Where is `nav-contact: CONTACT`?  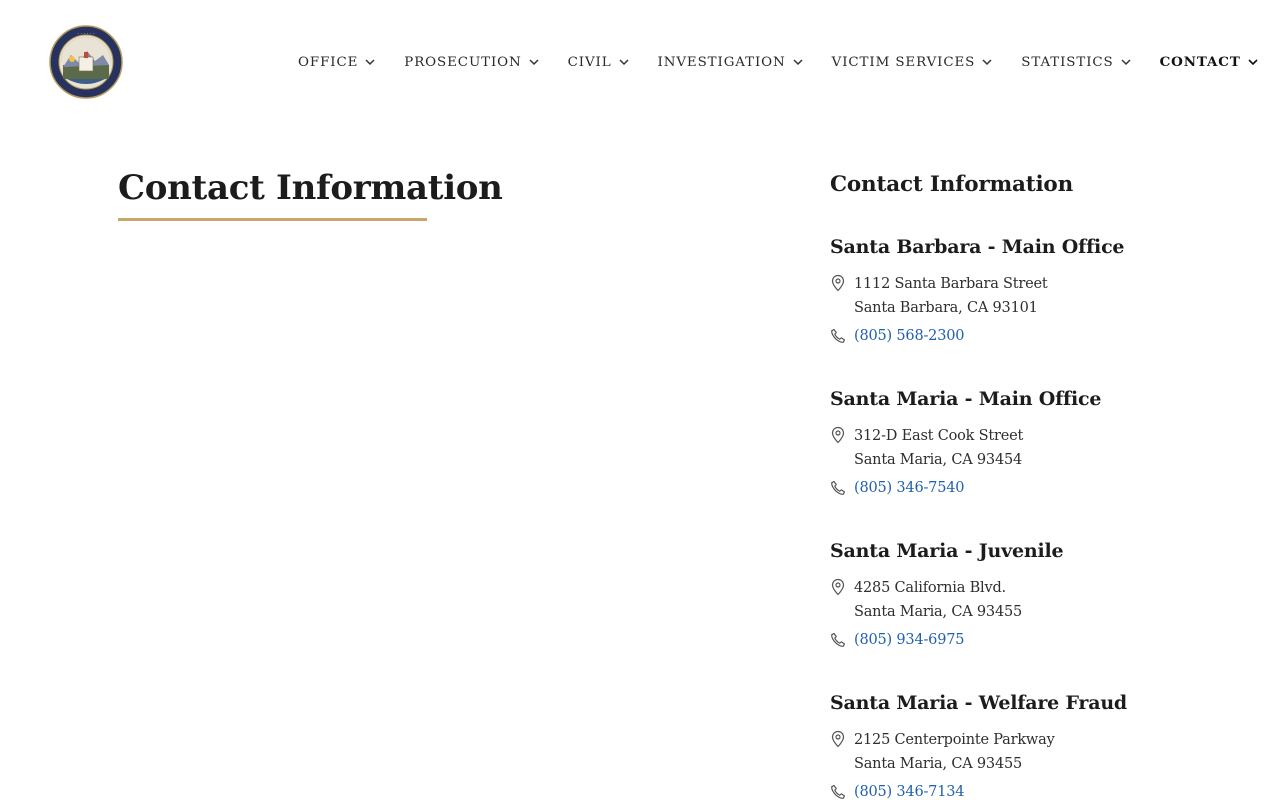
nav-contact: CONTACT is located at coordinates (1209, 62).